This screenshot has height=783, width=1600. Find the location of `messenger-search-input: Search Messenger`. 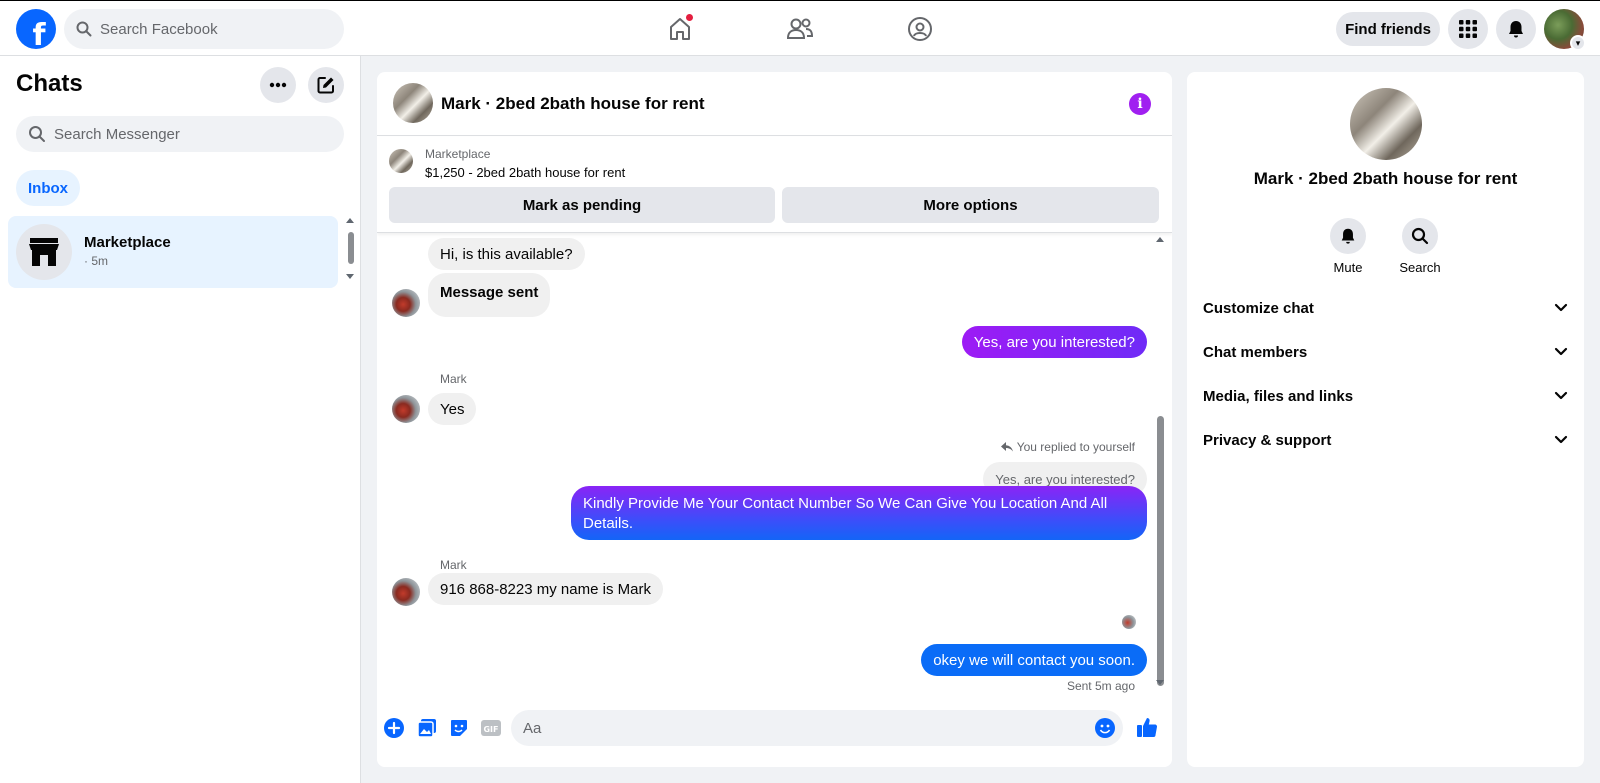

messenger-search-input: Search Messenger is located at coordinates (180, 134).